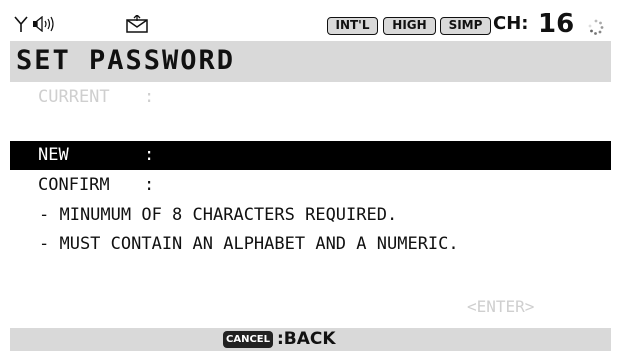 Image resolution: width=622 pixels, height=351 pixels. I want to click on back-label: :BACK, so click(306, 339).